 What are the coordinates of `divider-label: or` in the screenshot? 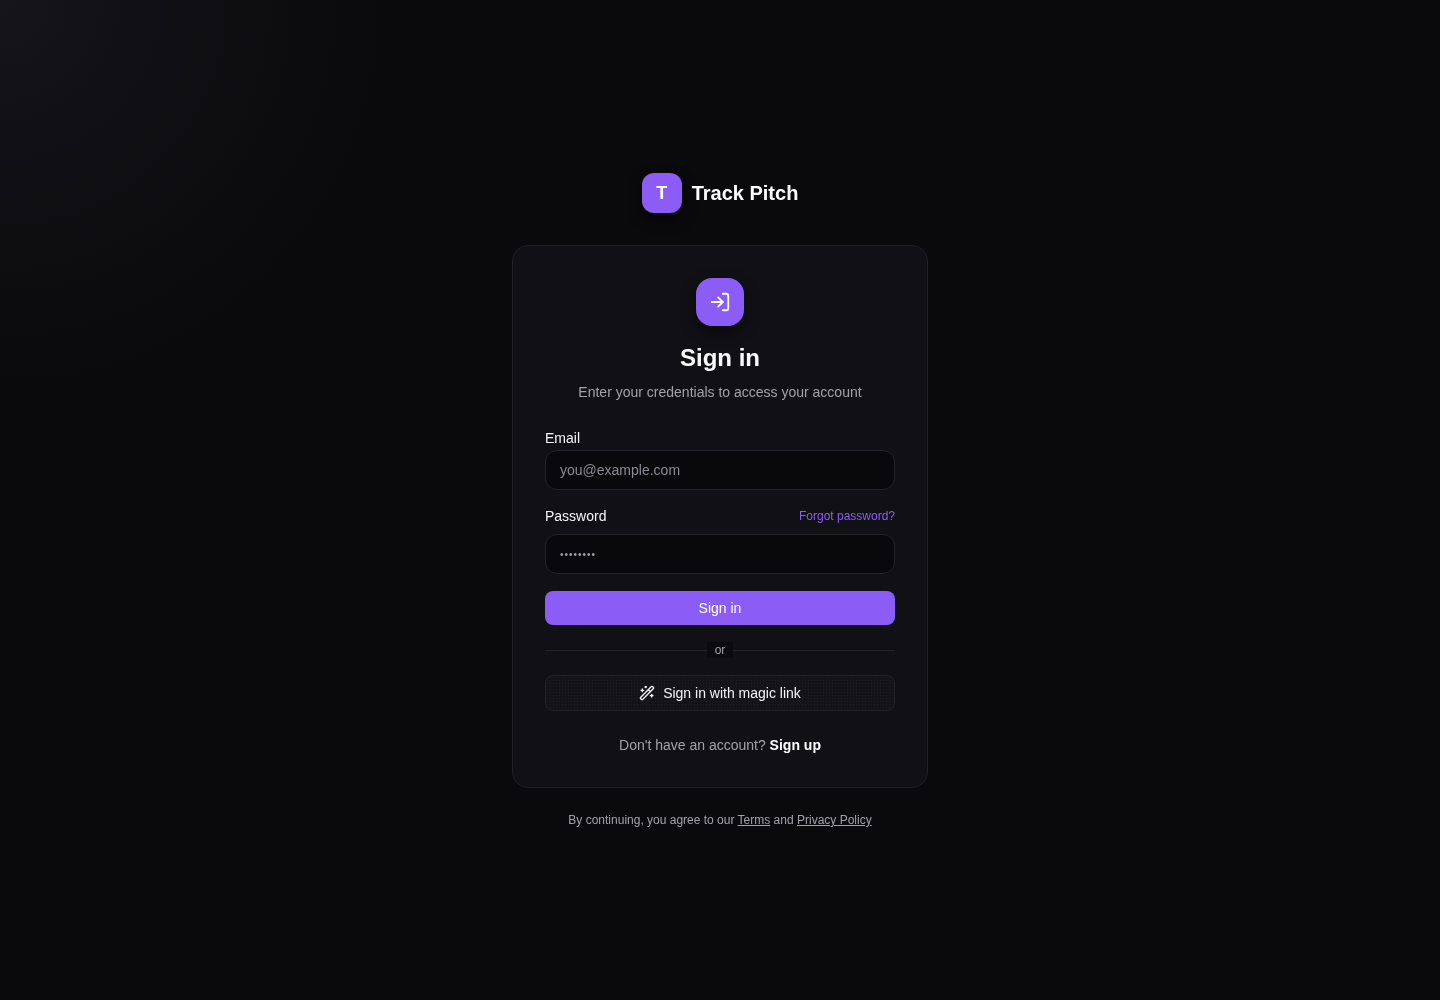 It's located at (720, 650).